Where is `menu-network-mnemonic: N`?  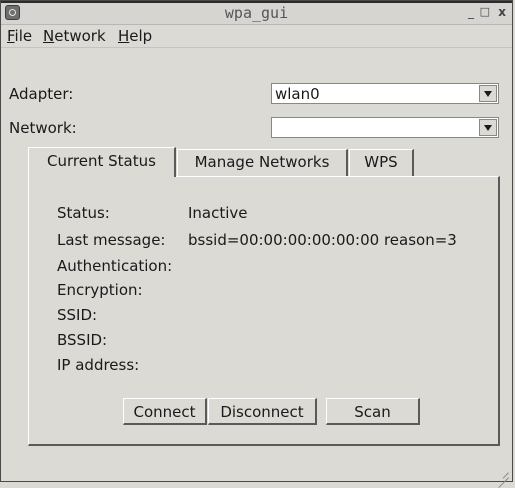 menu-network-mnemonic: N is located at coordinates (49, 36).